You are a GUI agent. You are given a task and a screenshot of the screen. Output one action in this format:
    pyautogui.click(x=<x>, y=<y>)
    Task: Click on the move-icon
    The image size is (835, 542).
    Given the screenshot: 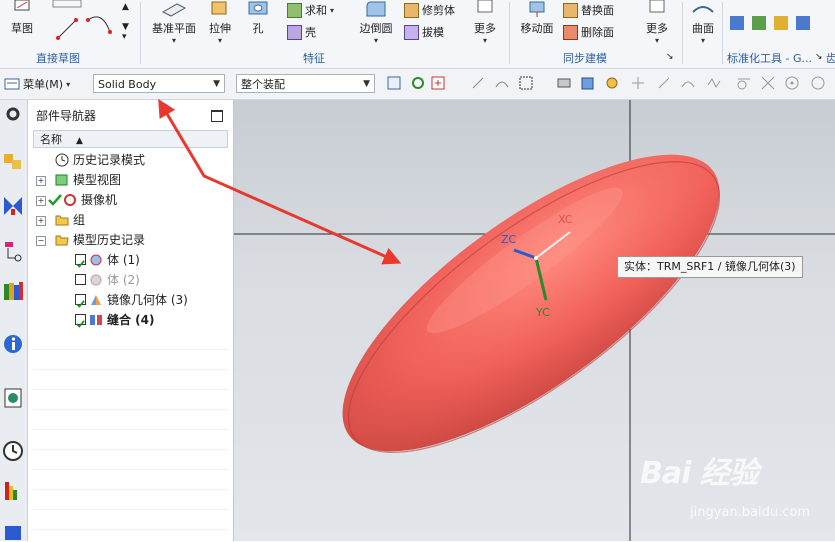 What is the action you would take?
    pyautogui.click(x=612, y=83)
    